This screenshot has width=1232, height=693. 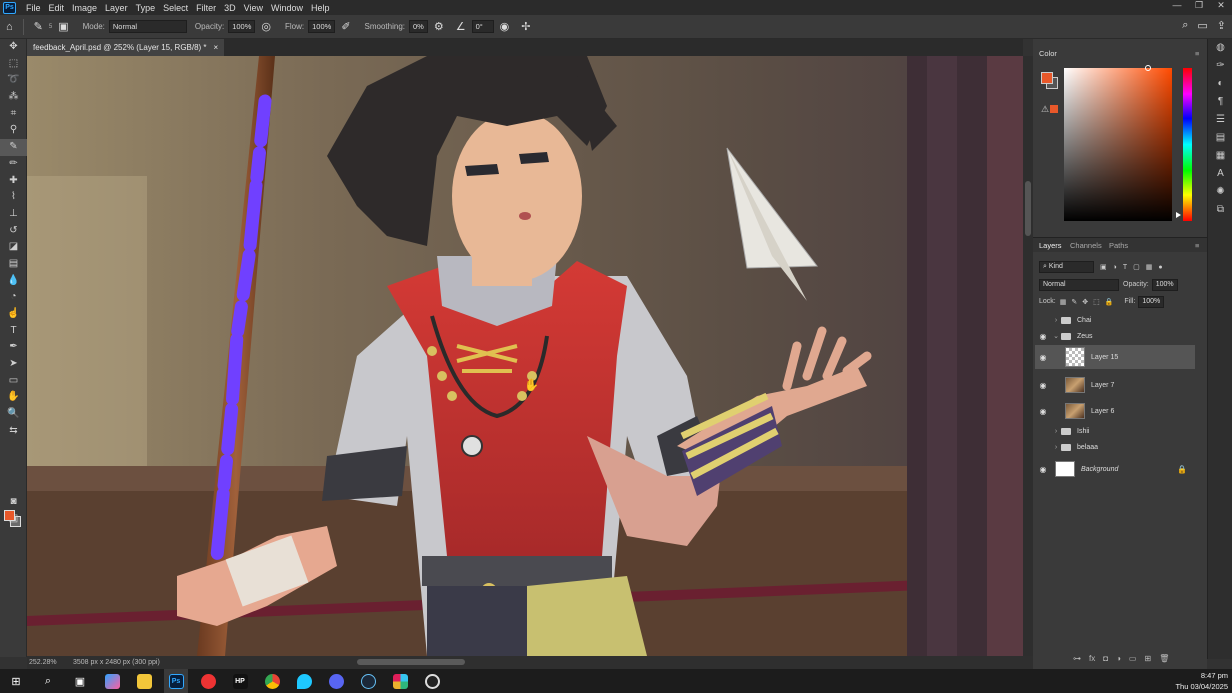 I want to click on gear-icon: ⚙, so click(x=439, y=26).